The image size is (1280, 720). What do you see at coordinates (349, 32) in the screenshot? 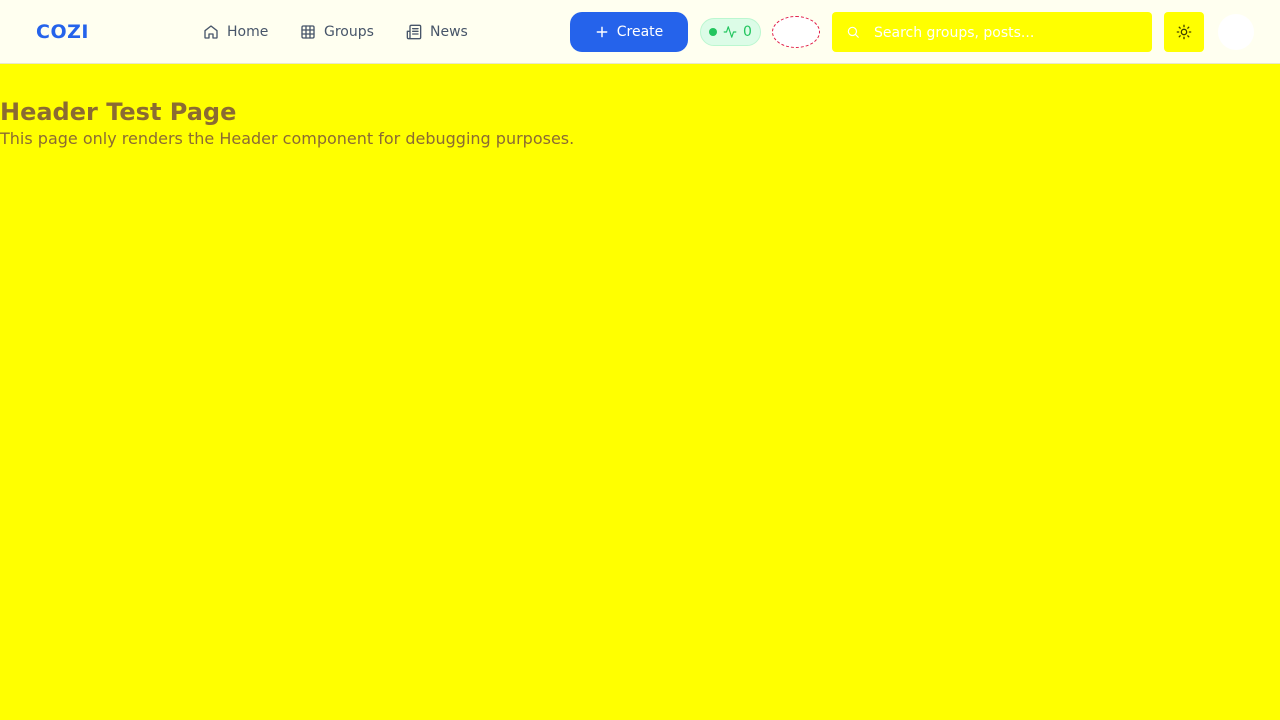
I see `nav-groups-label: Groups` at bounding box center [349, 32].